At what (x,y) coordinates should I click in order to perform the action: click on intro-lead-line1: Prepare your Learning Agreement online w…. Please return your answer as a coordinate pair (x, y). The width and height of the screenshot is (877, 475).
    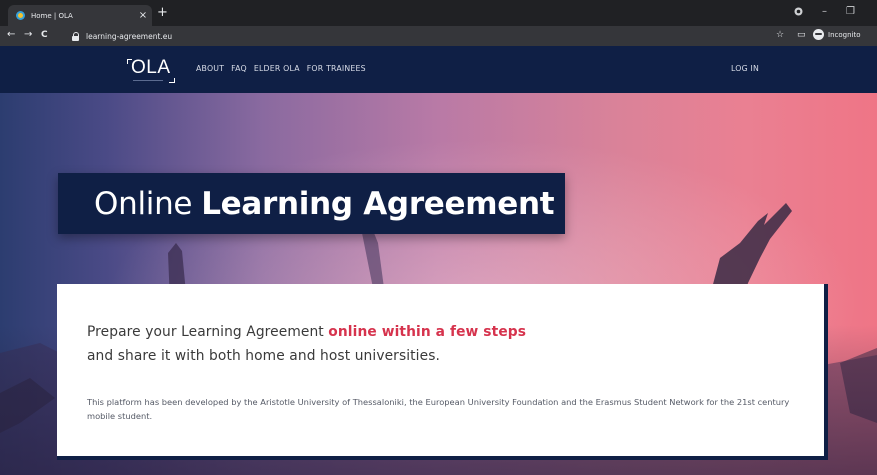
    Looking at the image, I should click on (306, 332).